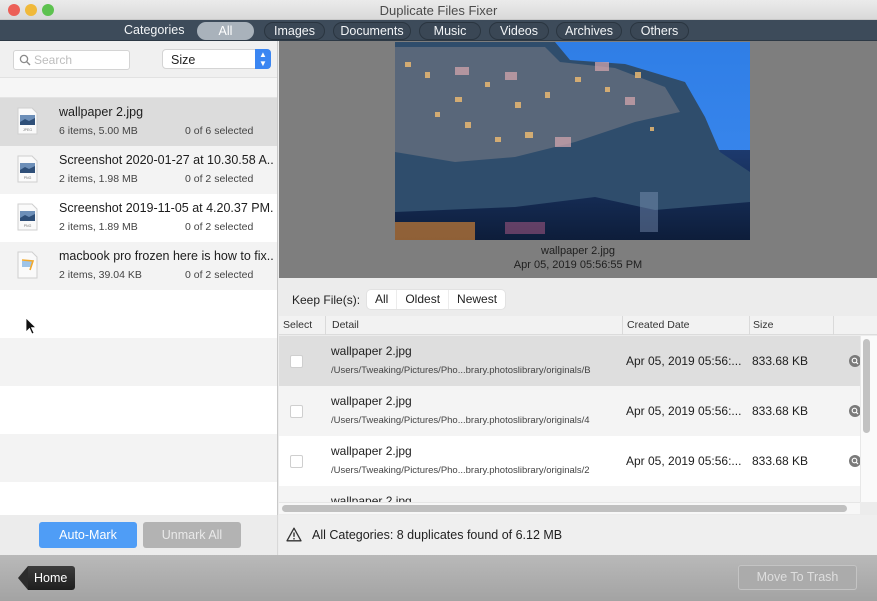 This screenshot has width=877, height=601. I want to click on table-row: wallpaper 2.jpg, so click(569, 494).